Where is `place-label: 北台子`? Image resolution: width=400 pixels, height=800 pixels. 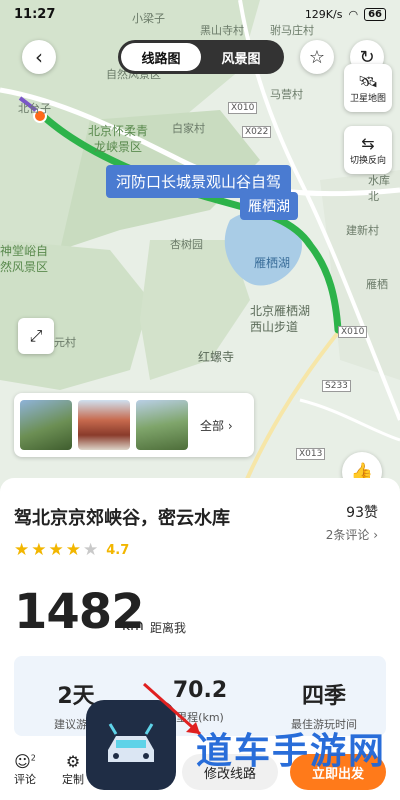
place-label: 北台子 is located at coordinates (34, 108).